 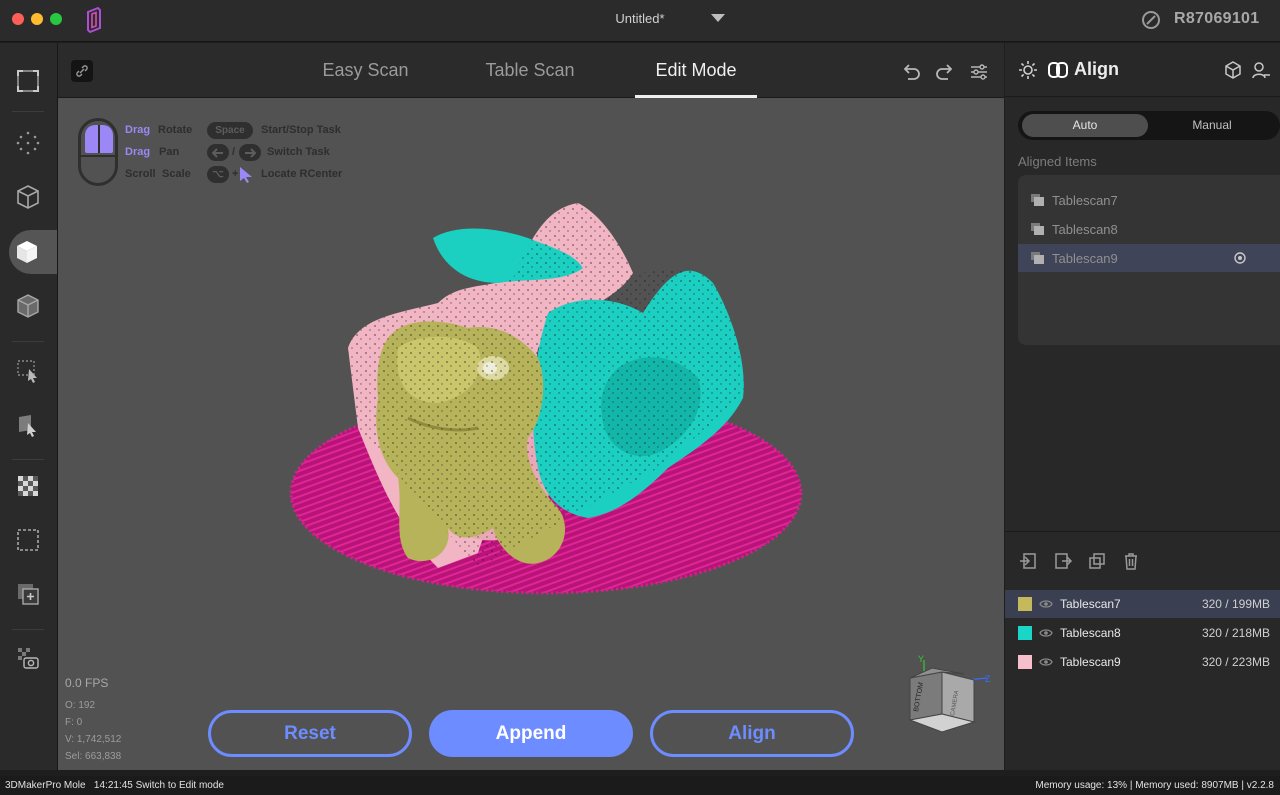 I want to click on lasso-select-tool, so click(x=28, y=425).